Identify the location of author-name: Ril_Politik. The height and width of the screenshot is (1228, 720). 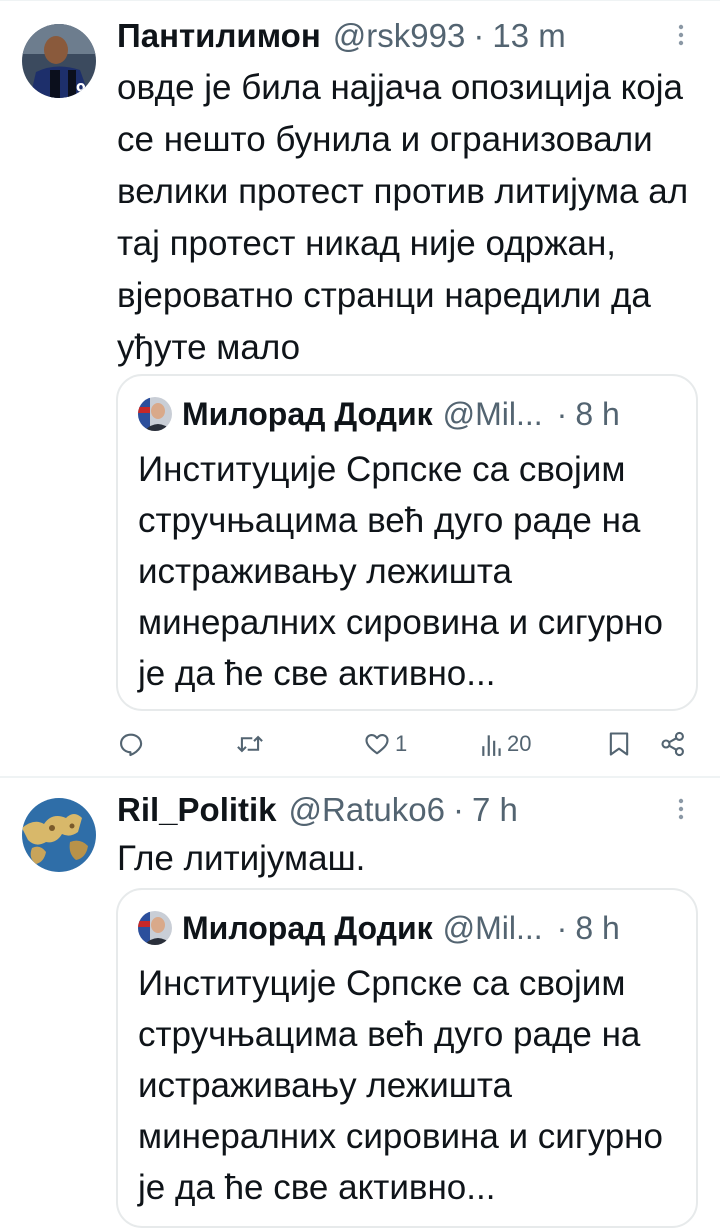
(197, 810).